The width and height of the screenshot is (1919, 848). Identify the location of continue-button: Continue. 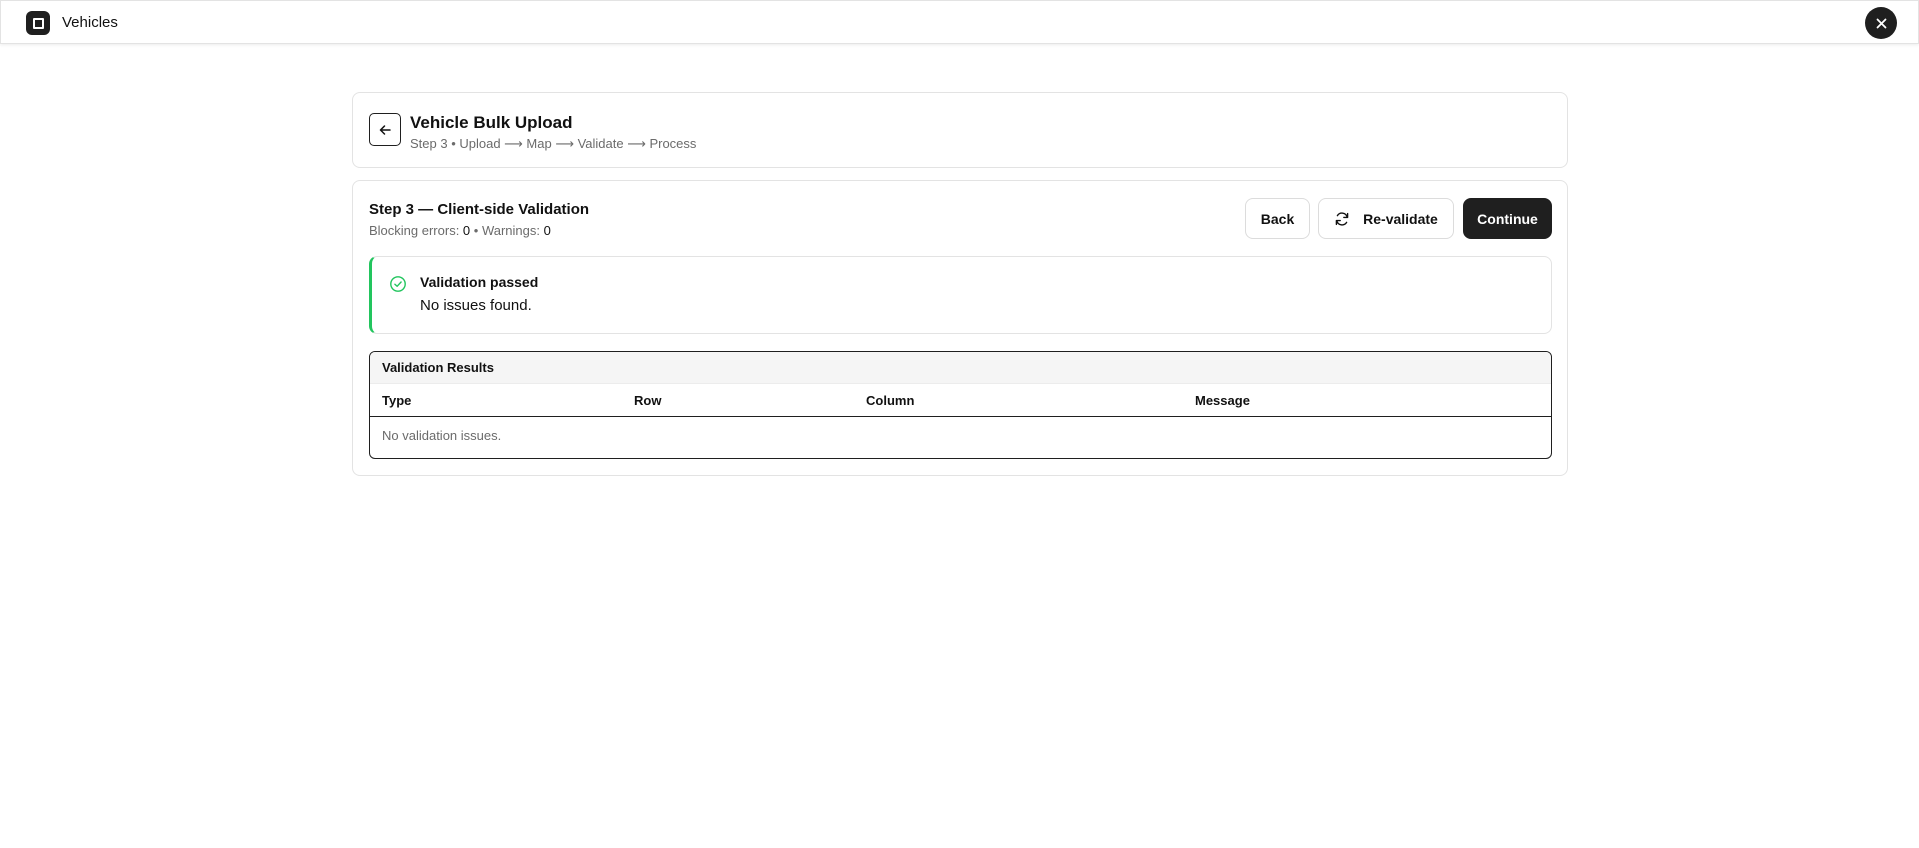
(1507, 218).